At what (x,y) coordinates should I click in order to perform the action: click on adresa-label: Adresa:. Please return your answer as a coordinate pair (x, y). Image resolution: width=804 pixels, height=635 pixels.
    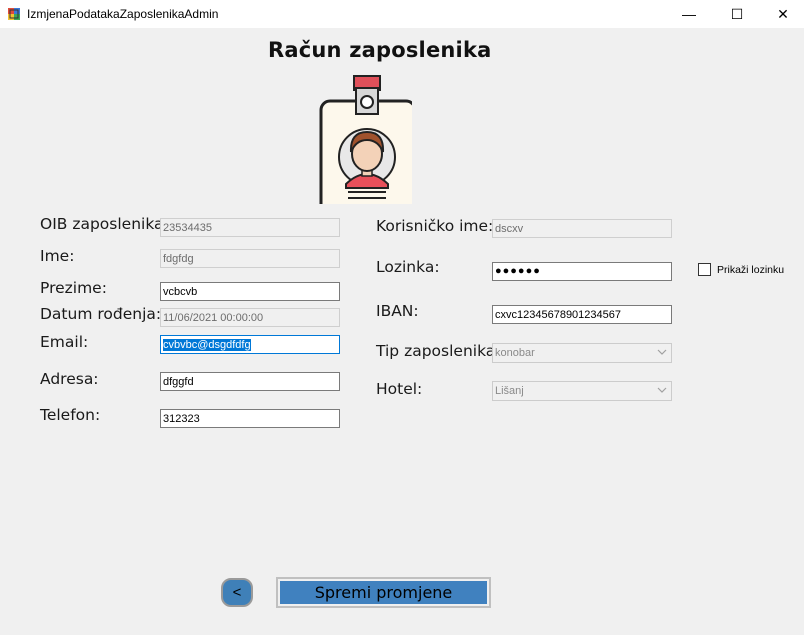
    Looking at the image, I should click on (69, 379).